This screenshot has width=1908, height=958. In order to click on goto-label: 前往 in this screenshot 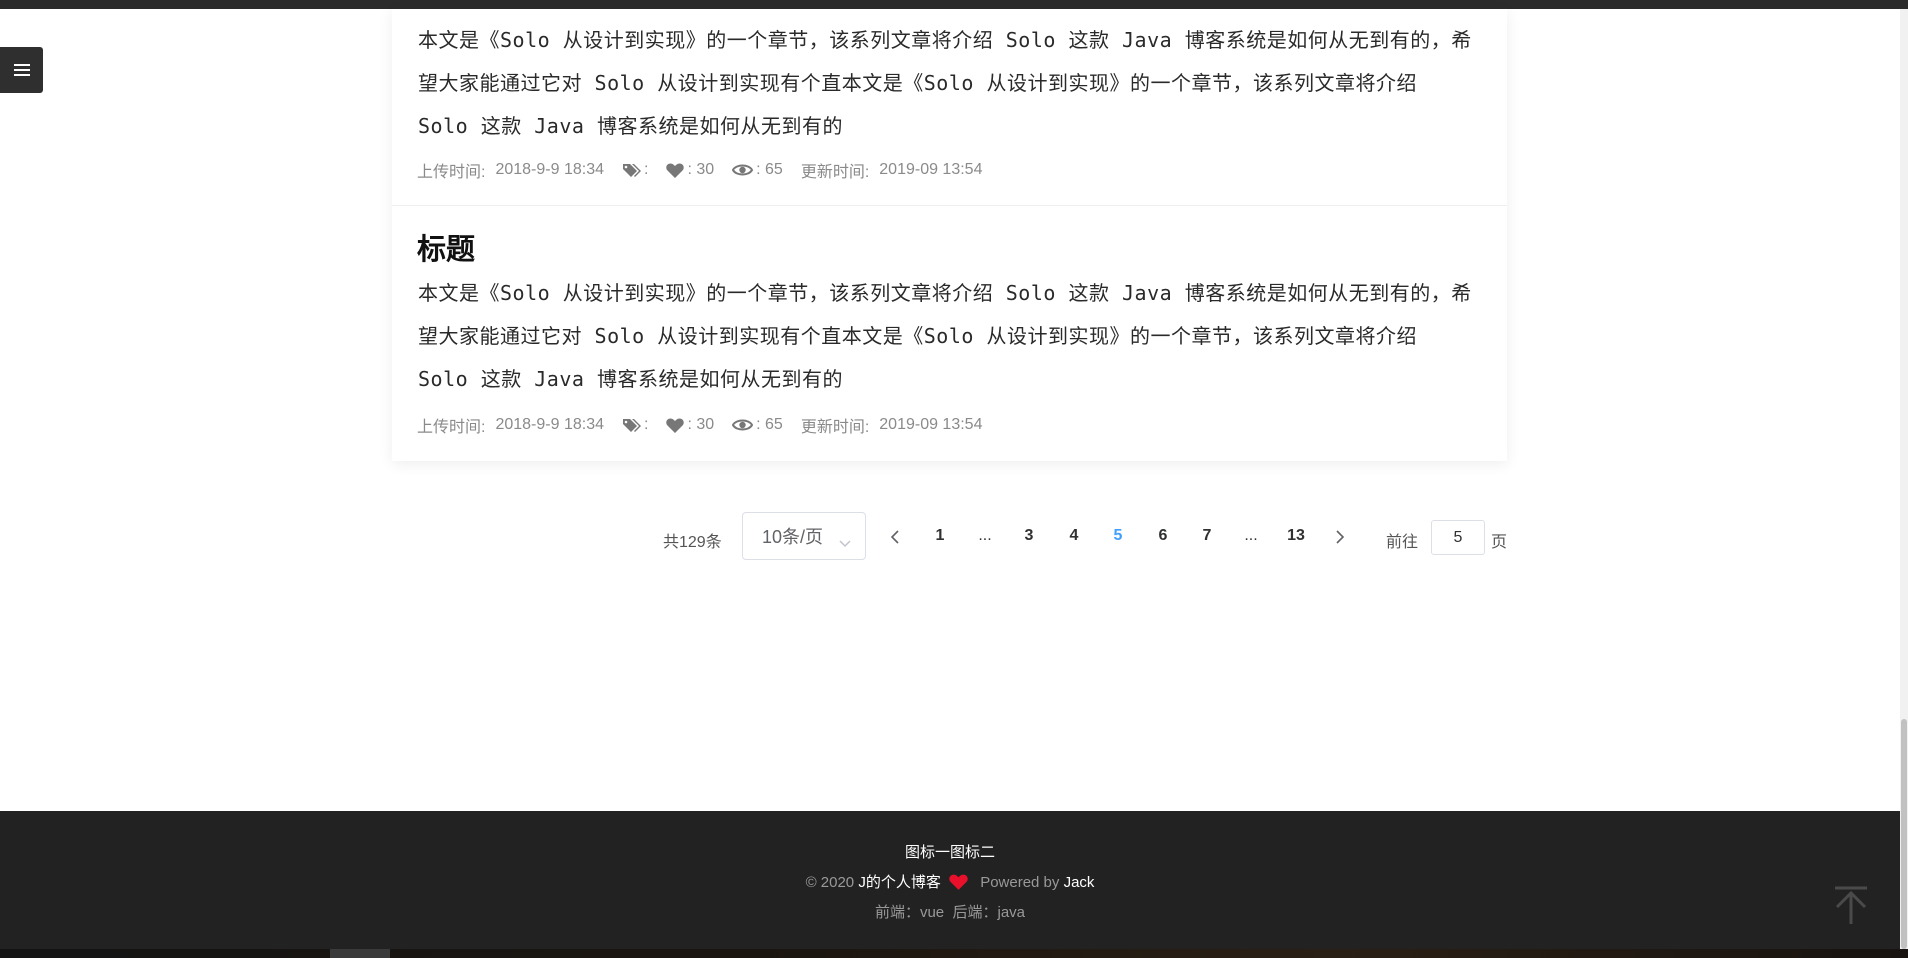, I will do `click(1402, 542)`.